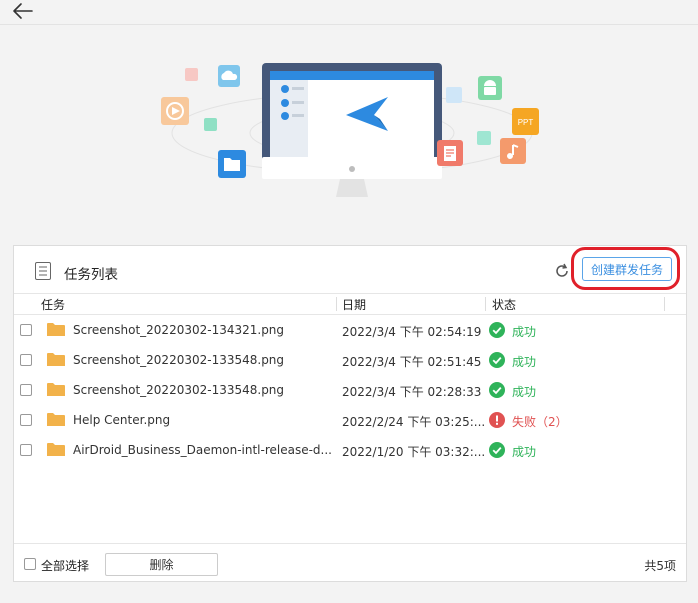 The width and height of the screenshot is (698, 603). Describe the element at coordinates (210, 124) in the screenshot. I see `small-square-teal-icon` at that location.